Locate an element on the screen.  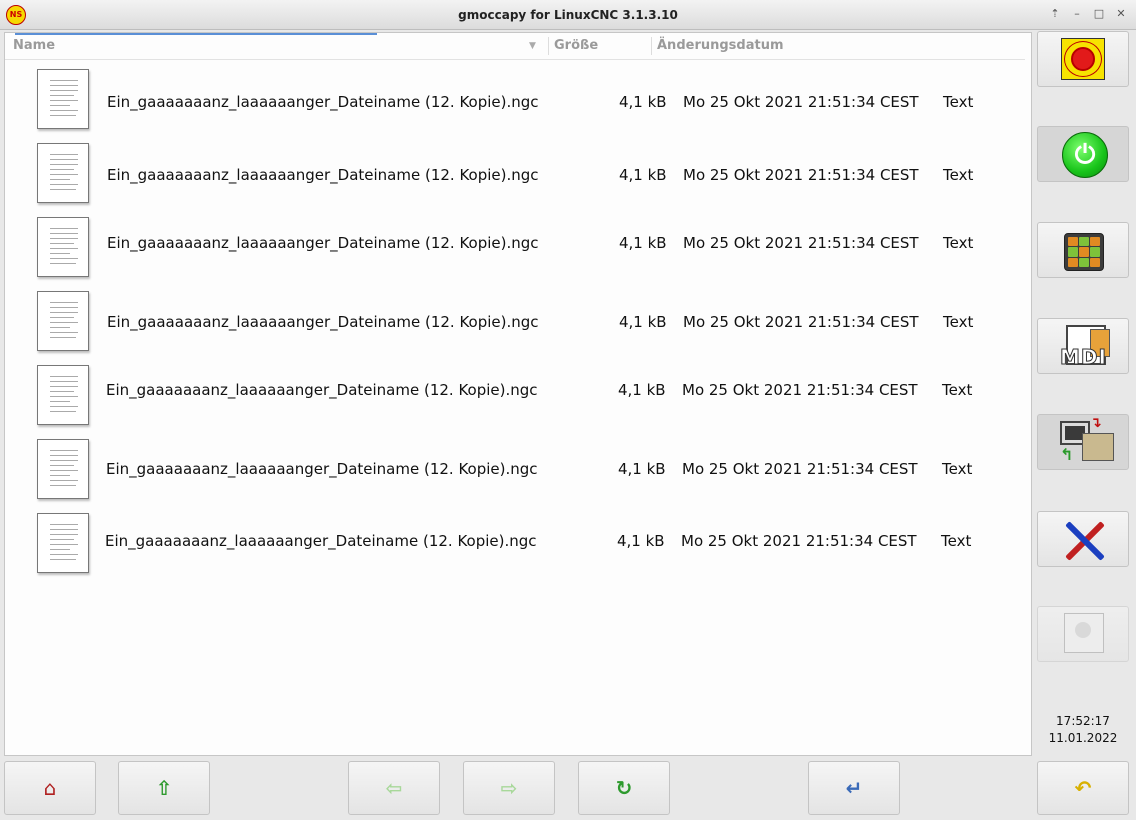
window-minimize-button: – is located at coordinates (1077, 14).